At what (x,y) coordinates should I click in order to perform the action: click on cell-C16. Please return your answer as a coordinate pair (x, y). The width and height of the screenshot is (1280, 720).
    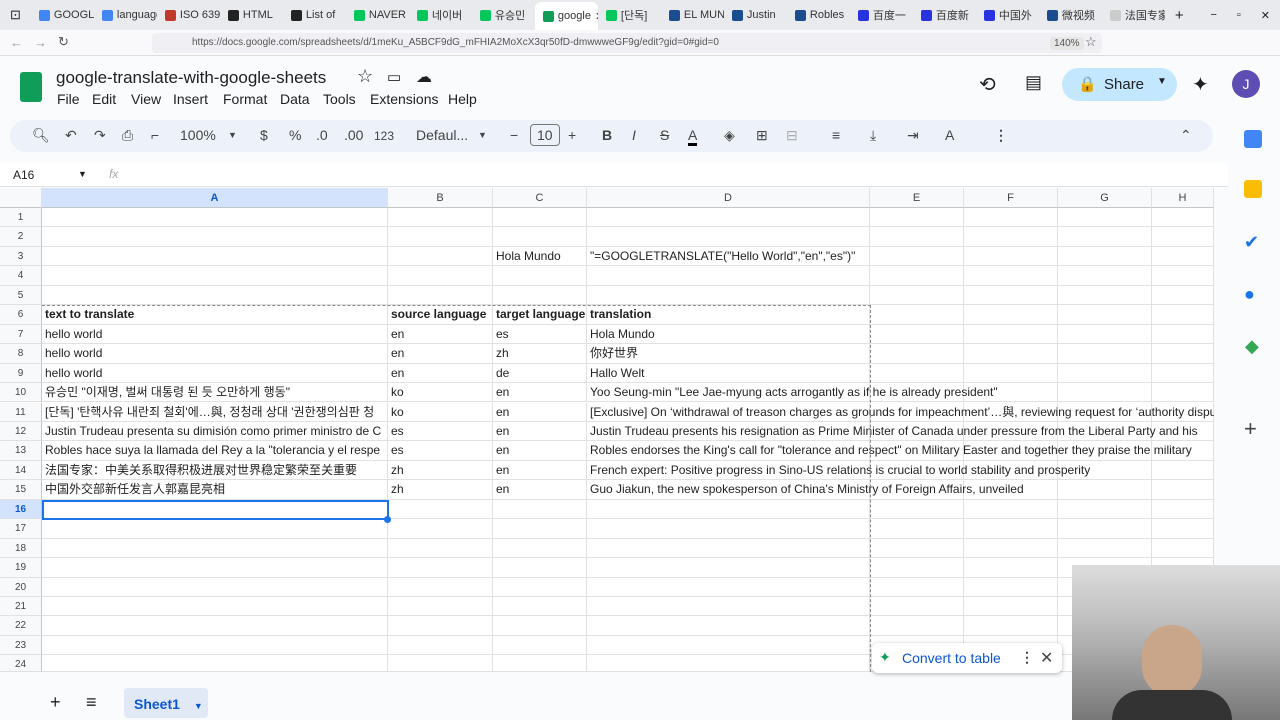
    Looking at the image, I should click on (540, 509).